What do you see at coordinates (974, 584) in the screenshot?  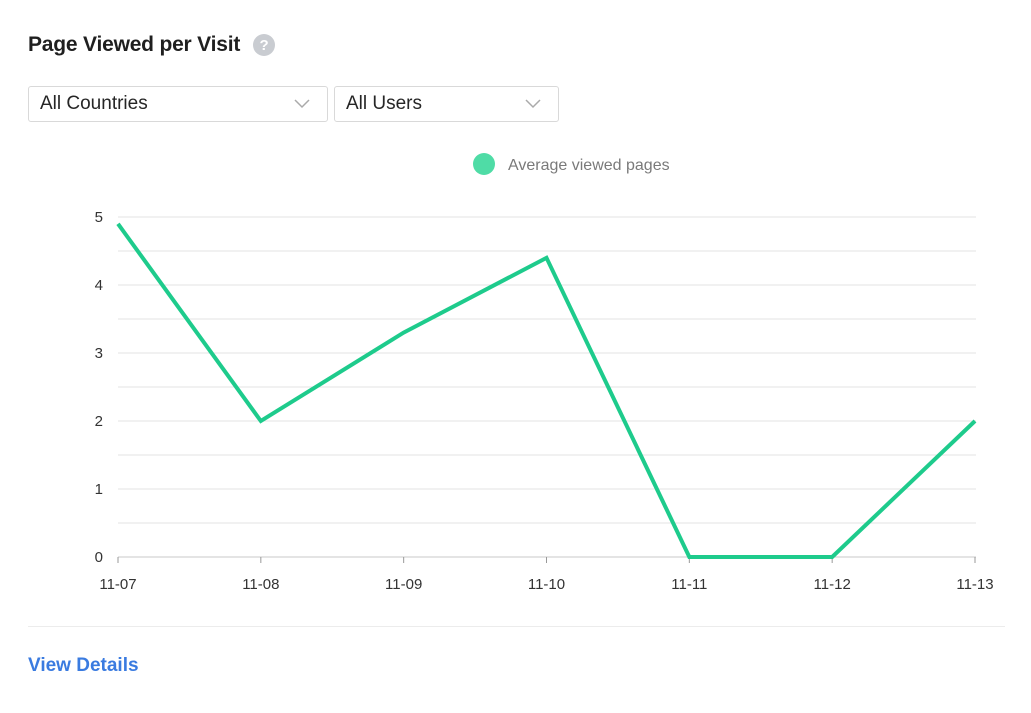 I see `x-tick-label: 11-13` at bounding box center [974, 584].